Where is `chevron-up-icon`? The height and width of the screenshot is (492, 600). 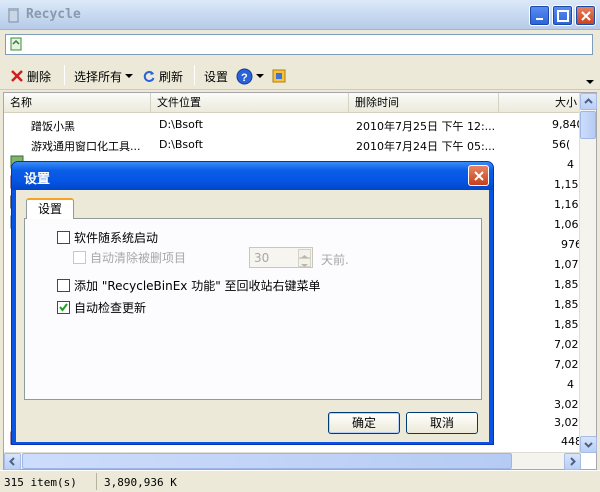 chevron-up-icon is located at coordinates (588, 101).